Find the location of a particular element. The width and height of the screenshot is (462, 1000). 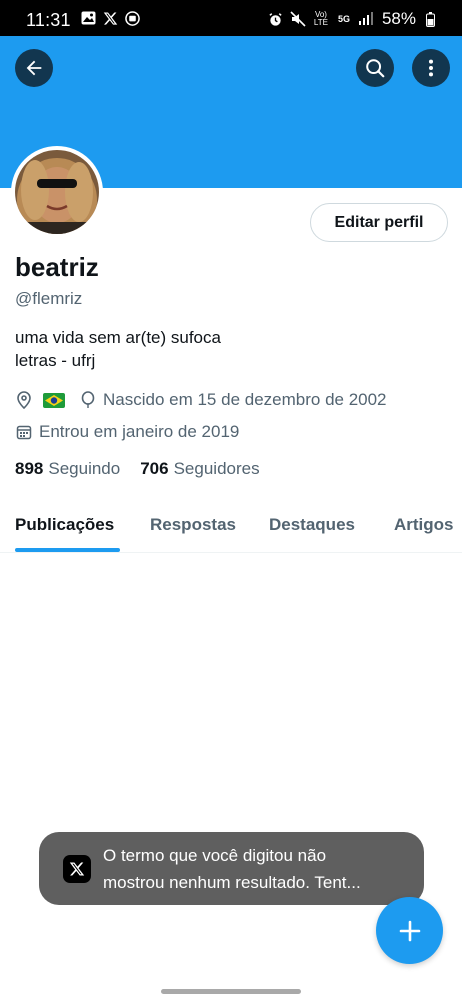

profile-bio: uma vida sem ar(te) sufoca letras - ufrj is located at coordinates (118, 349).